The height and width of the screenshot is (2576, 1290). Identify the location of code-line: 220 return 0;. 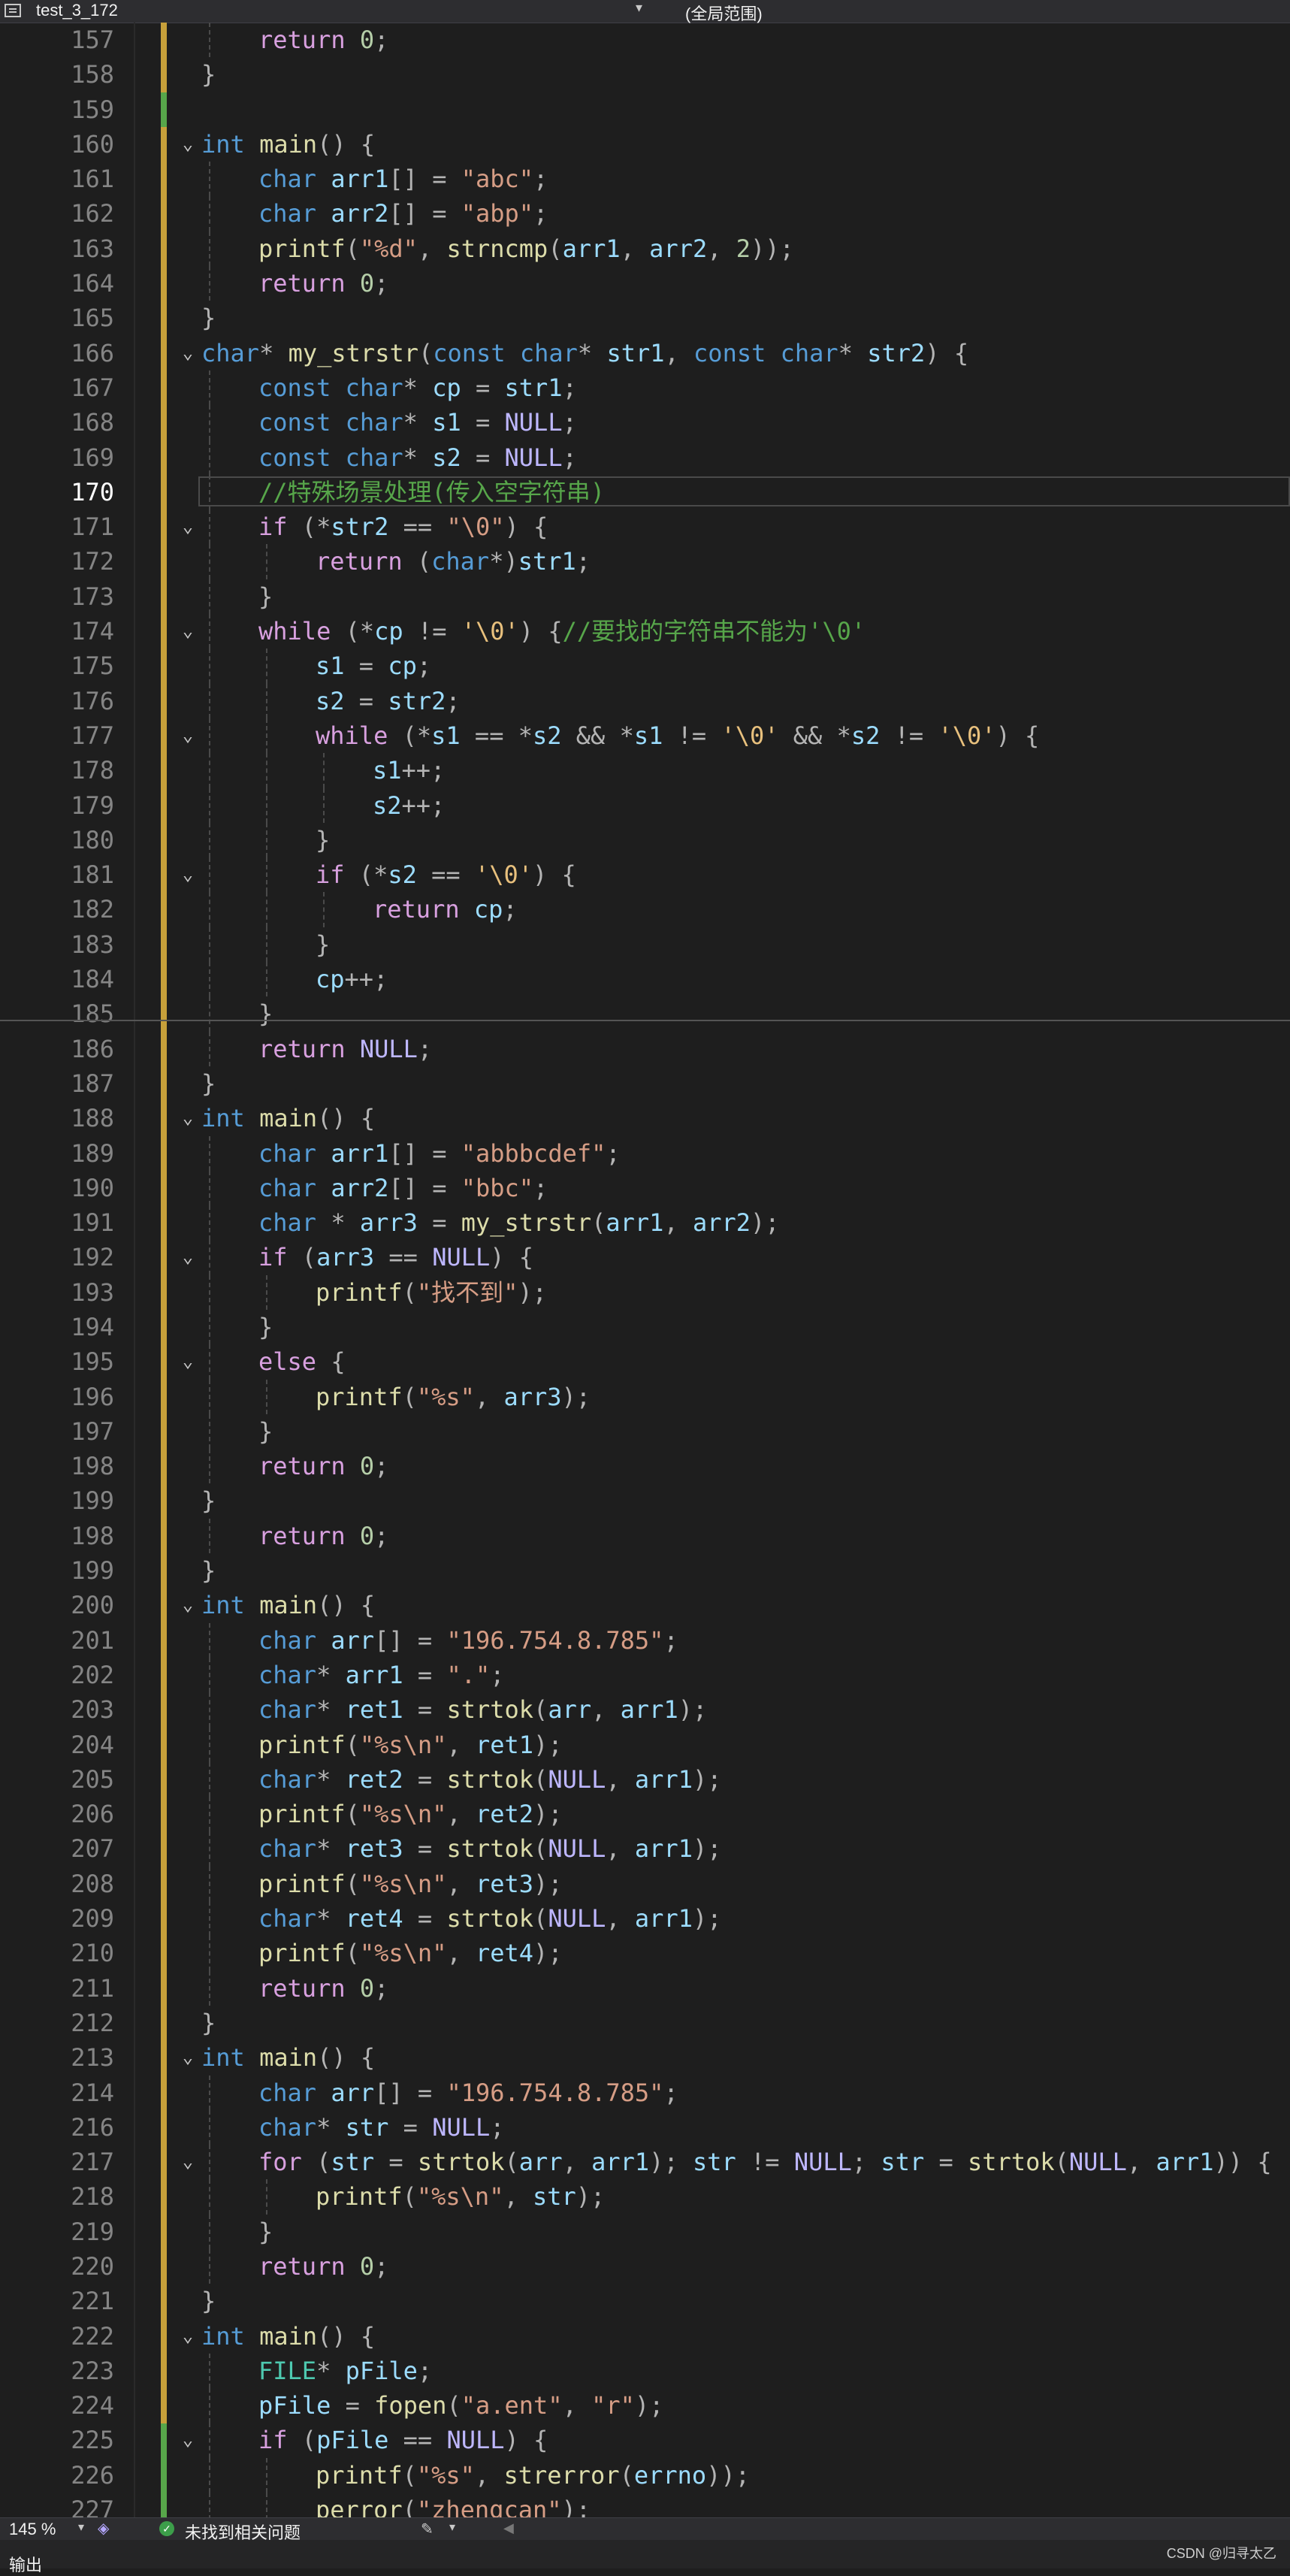
(645, 2267).